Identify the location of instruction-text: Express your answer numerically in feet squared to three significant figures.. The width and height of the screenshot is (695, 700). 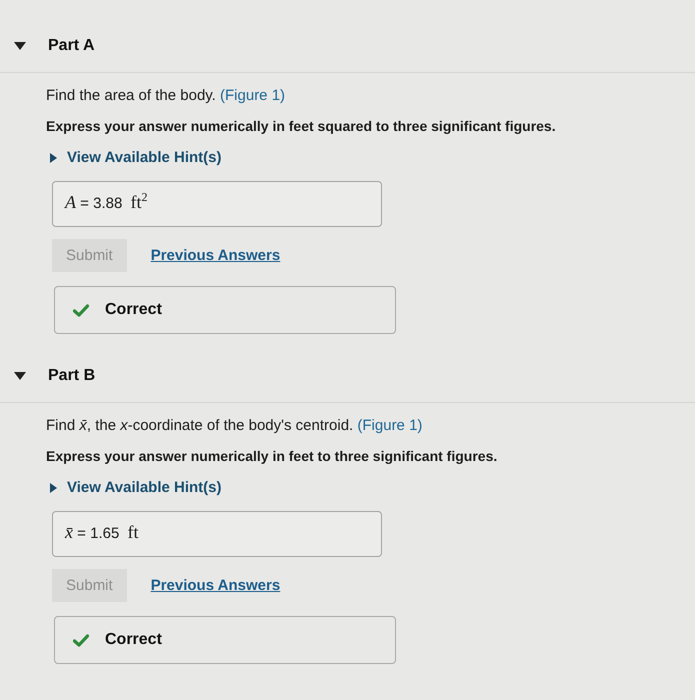
(301, 126).